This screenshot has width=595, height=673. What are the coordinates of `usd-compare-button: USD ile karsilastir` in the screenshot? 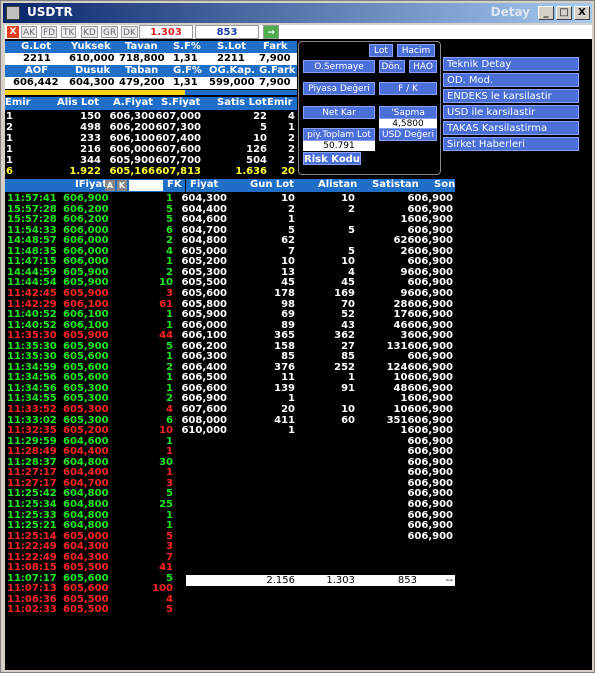 It's located at (511, 112).